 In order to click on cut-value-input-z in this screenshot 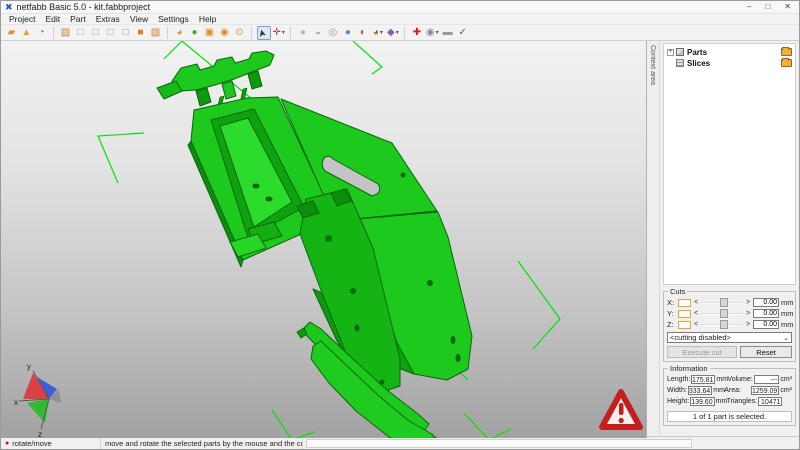, I will do `click(766, 324)`.